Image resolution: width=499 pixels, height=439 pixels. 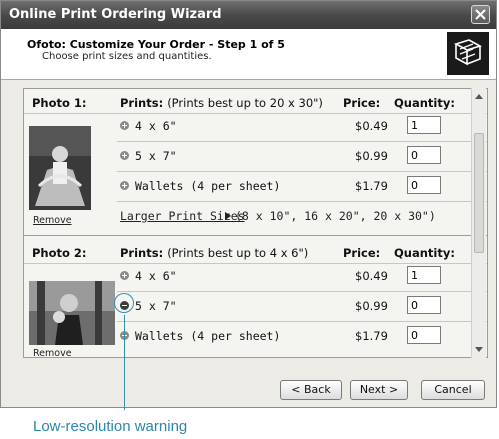 I want to click on larger-sizes-list: (8 x 10", 16 x 20", 20 x 30"), so click(x=335, y=216).